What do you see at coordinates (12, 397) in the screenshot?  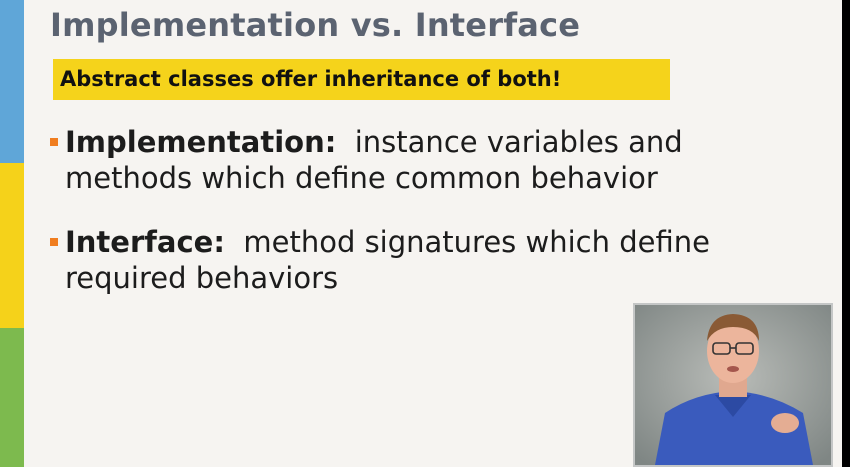 I see `accent-stripe-green` at bounding box center [12, 397].